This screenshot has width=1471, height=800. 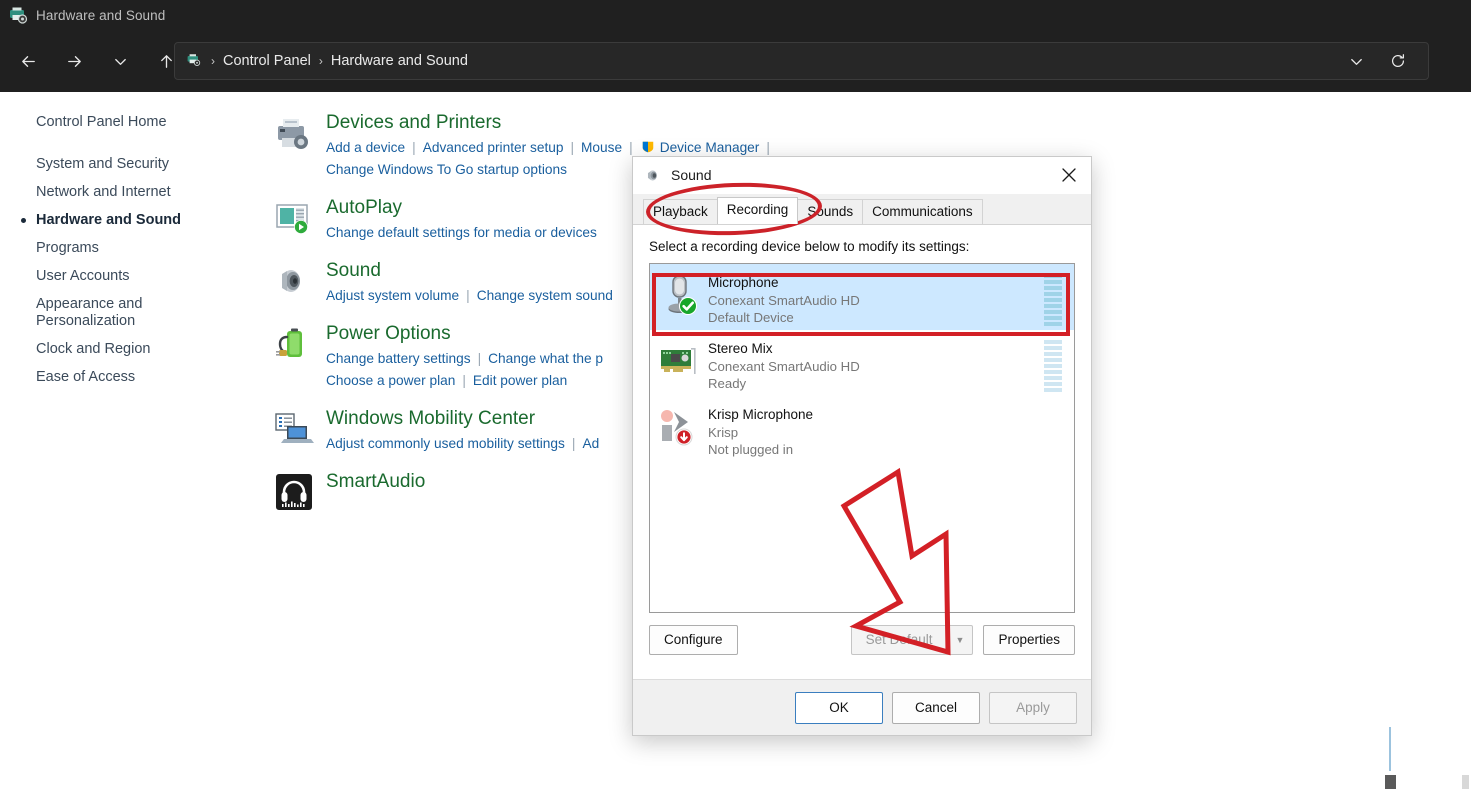 What do you see at coordinates (751, 317) in the screenshot?
I see `device-status: Default Device` at bounding box center [751, 317].